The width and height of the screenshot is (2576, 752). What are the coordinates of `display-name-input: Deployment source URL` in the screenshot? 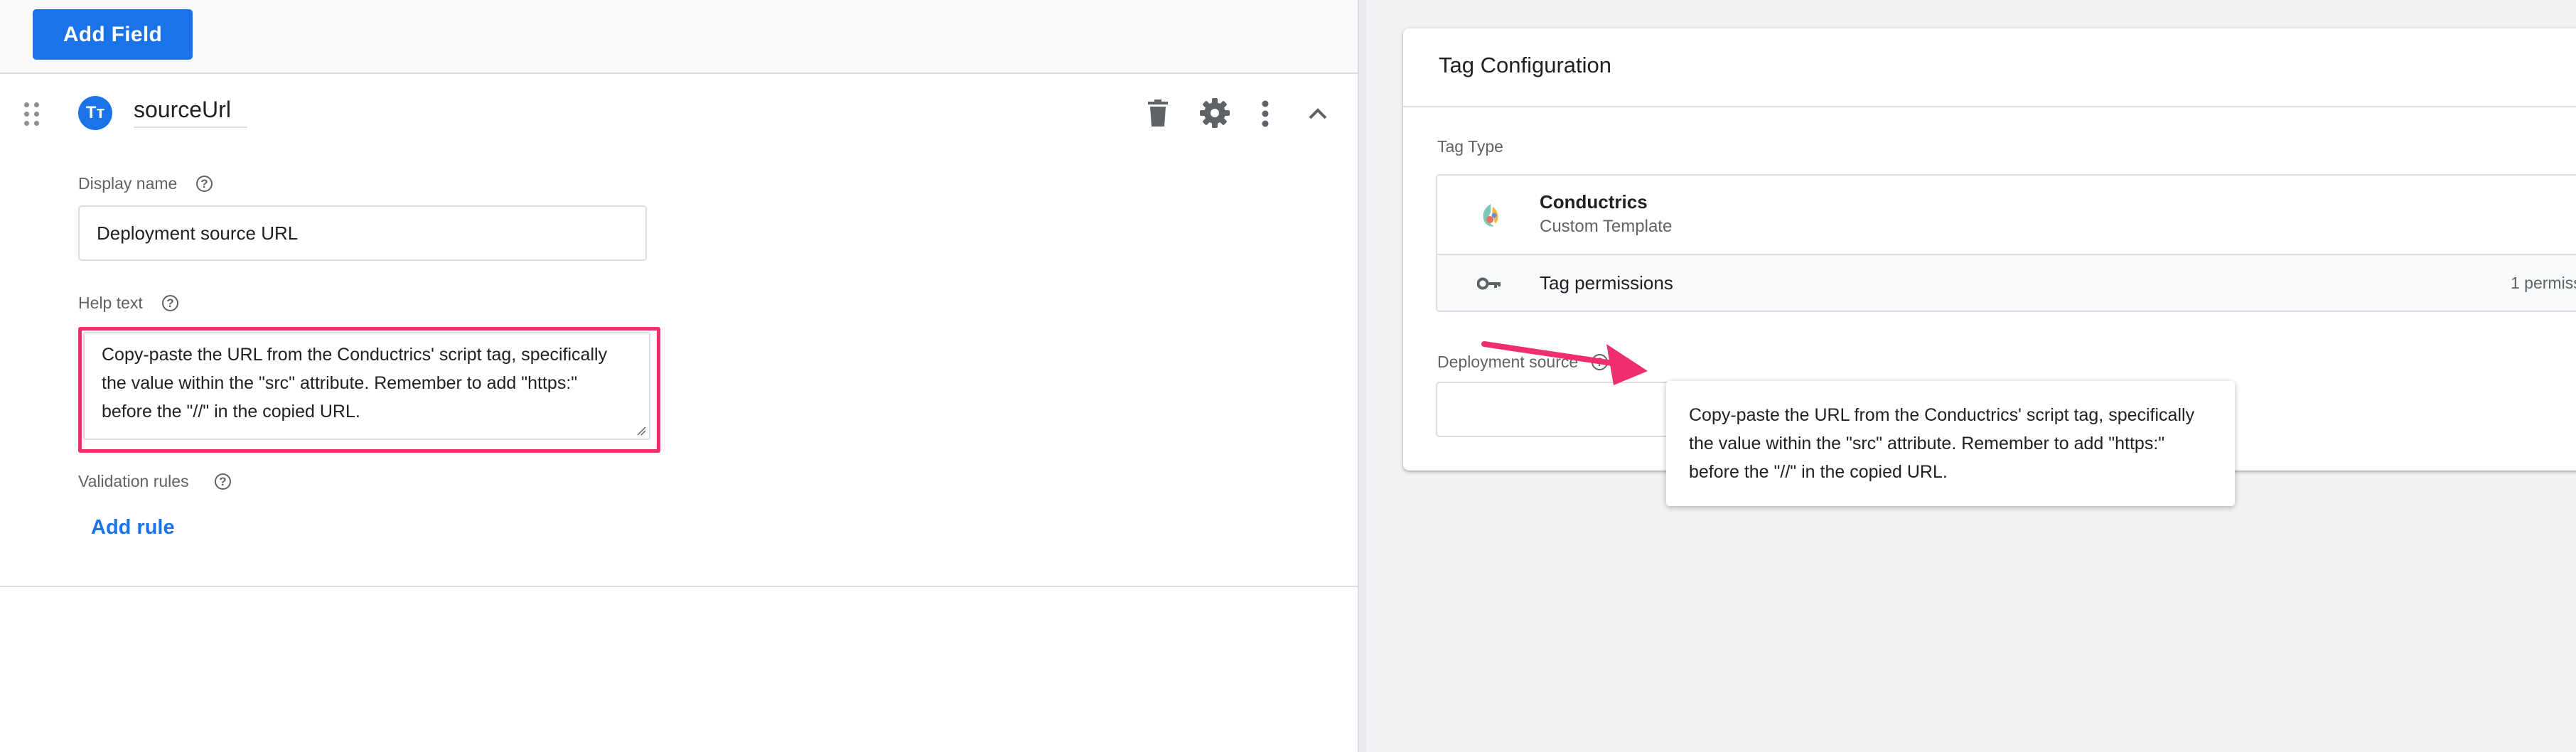 It's located at (362, 233).